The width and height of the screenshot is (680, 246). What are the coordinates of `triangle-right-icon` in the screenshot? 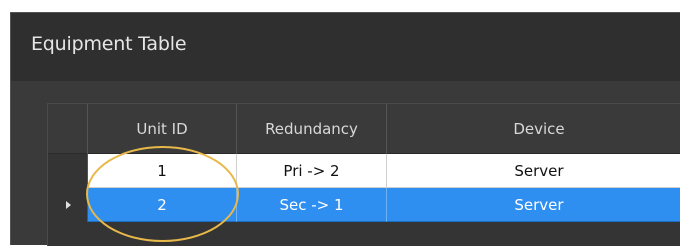 It's located at (68, 205).